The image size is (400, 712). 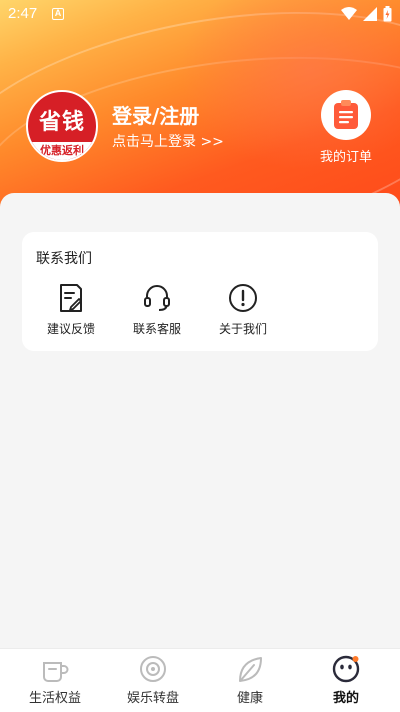 What do you see at coordinates (249, 698) in the screenshot?
I see `tab-health-label: 健康` at bounding box center [249, 698].